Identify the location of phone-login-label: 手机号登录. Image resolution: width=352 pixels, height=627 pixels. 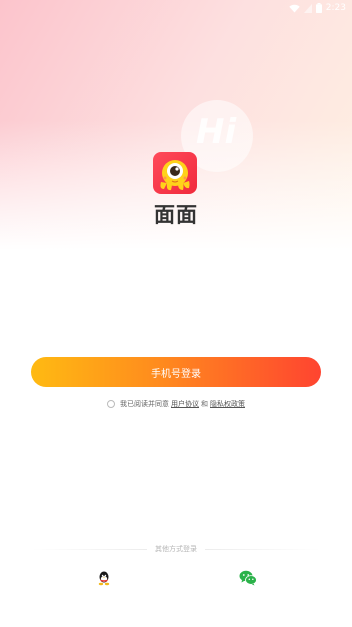
(176, 374).